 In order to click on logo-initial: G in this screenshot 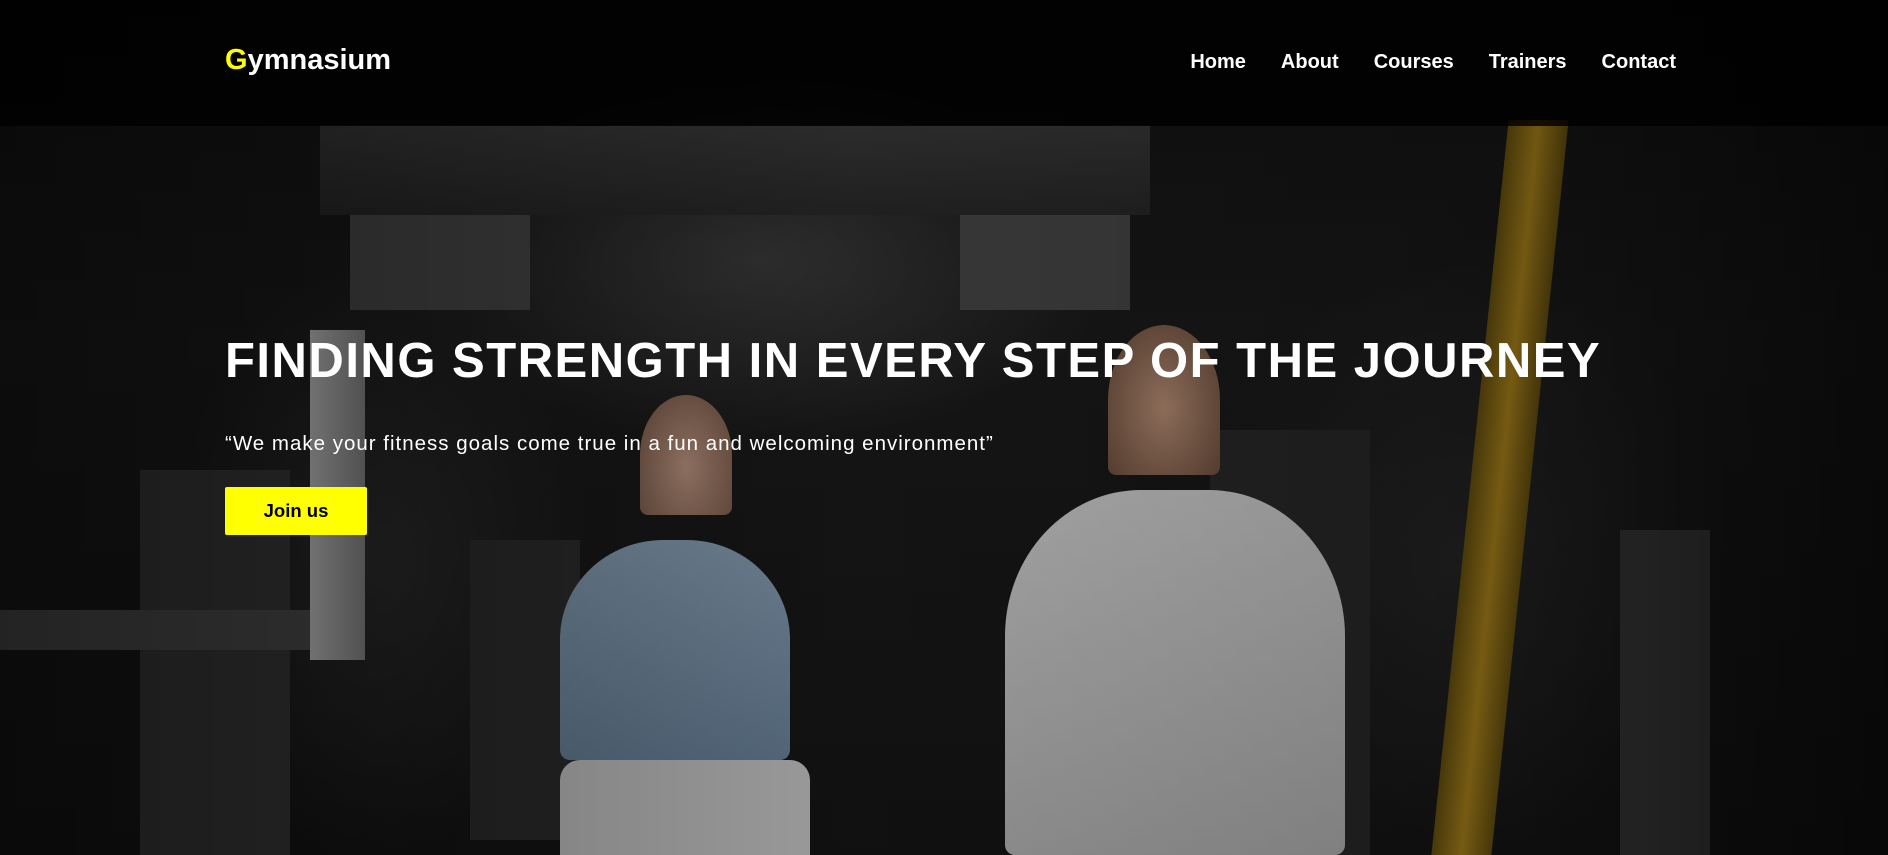, I will do `click(236, 60)`.